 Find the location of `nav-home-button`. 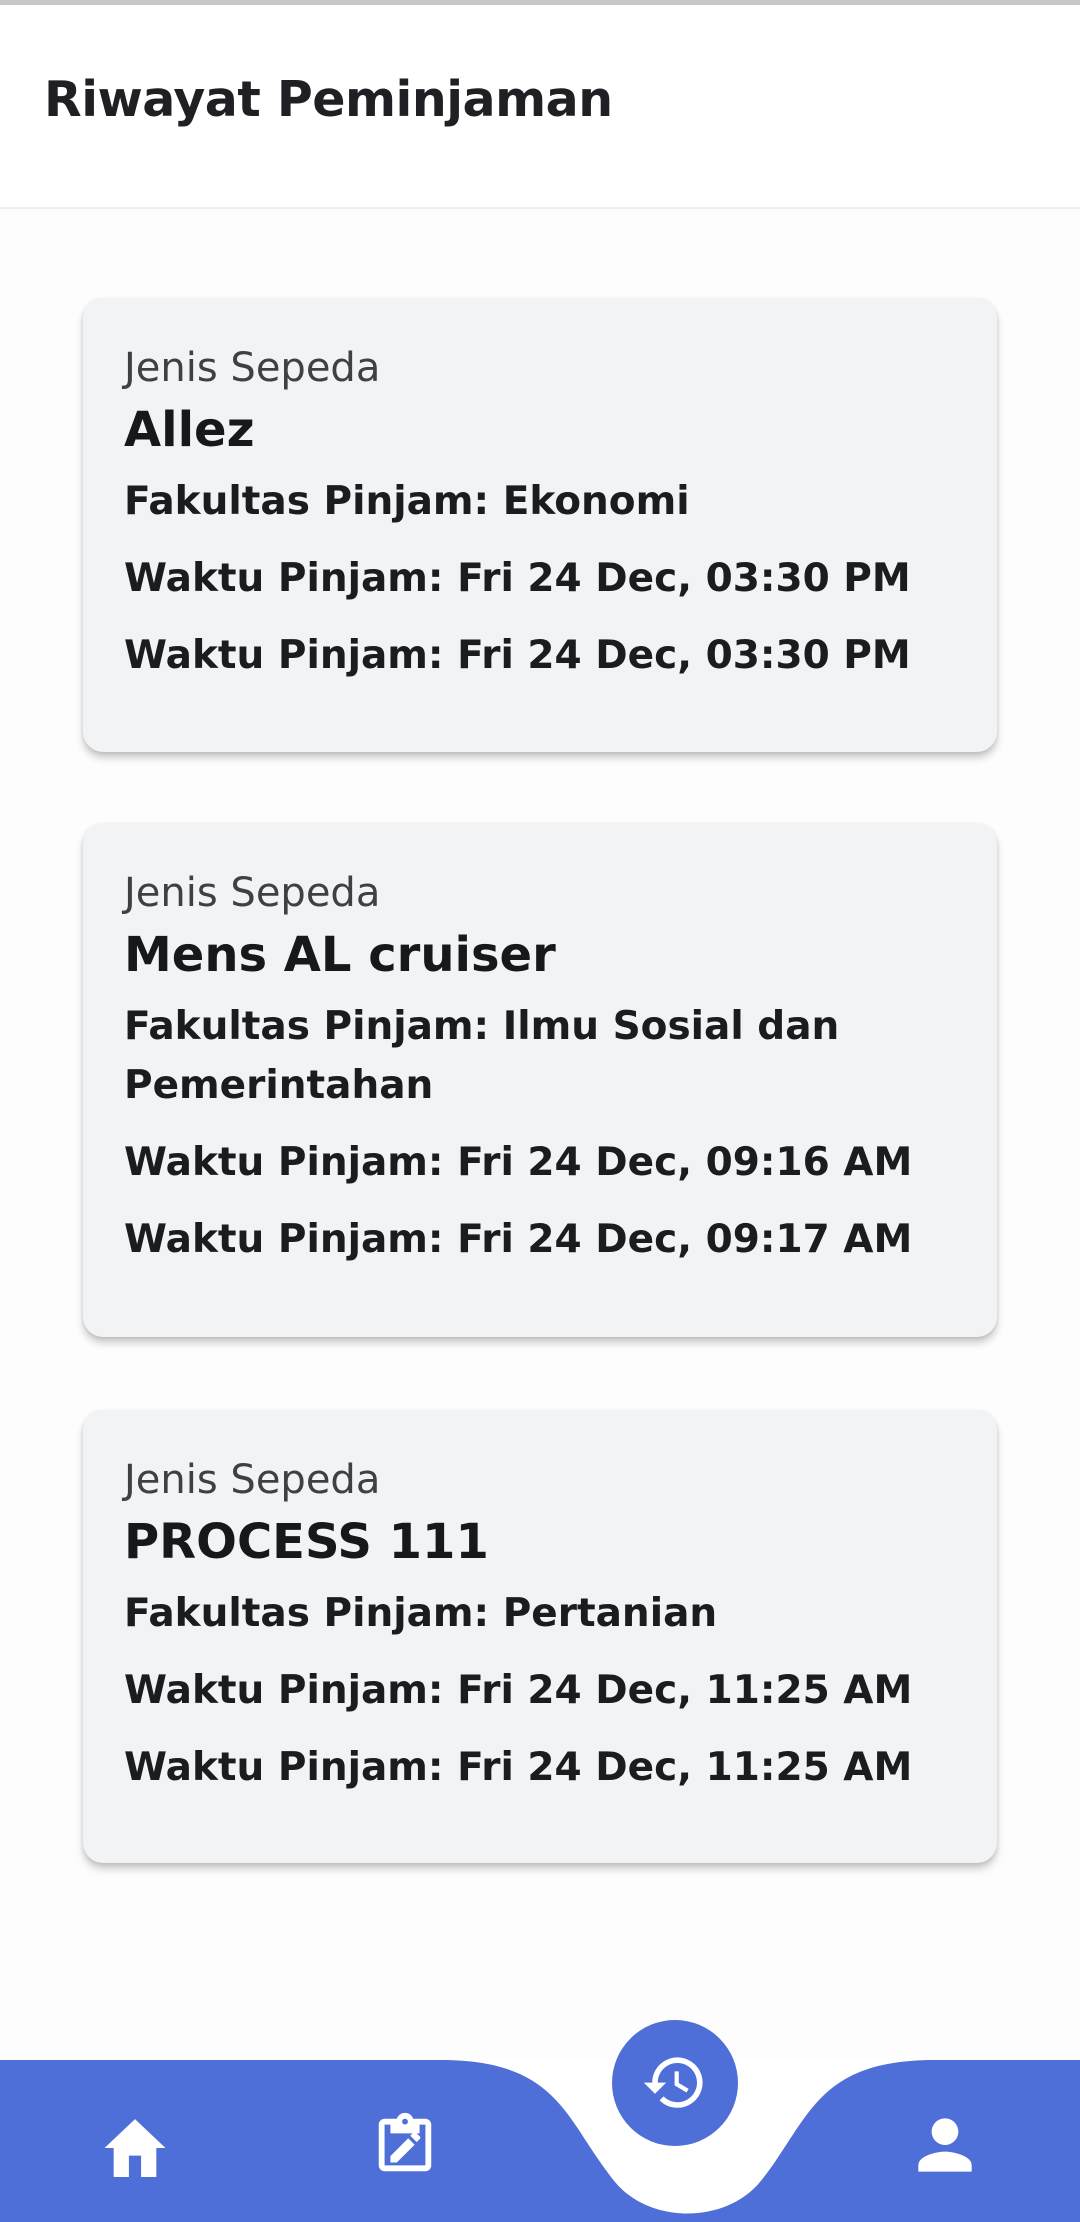

nav-home-button is located at coordinates (135, 2145).